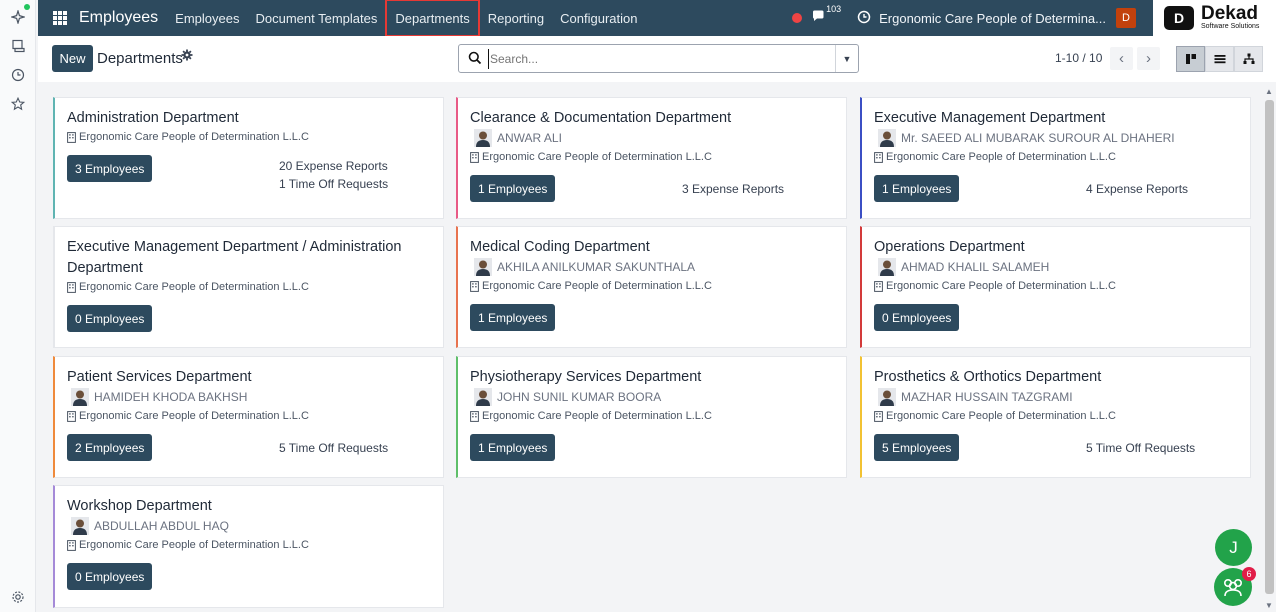 The width and height of the screenshot is (1276, 612). I want to click on vertical-scrollbar: ▲ ▼, so click(1269, 349).